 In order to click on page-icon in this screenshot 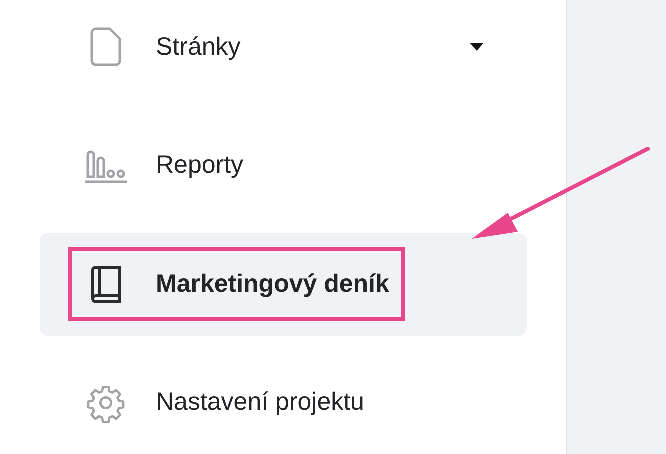, I will do `click(106, 47)`.